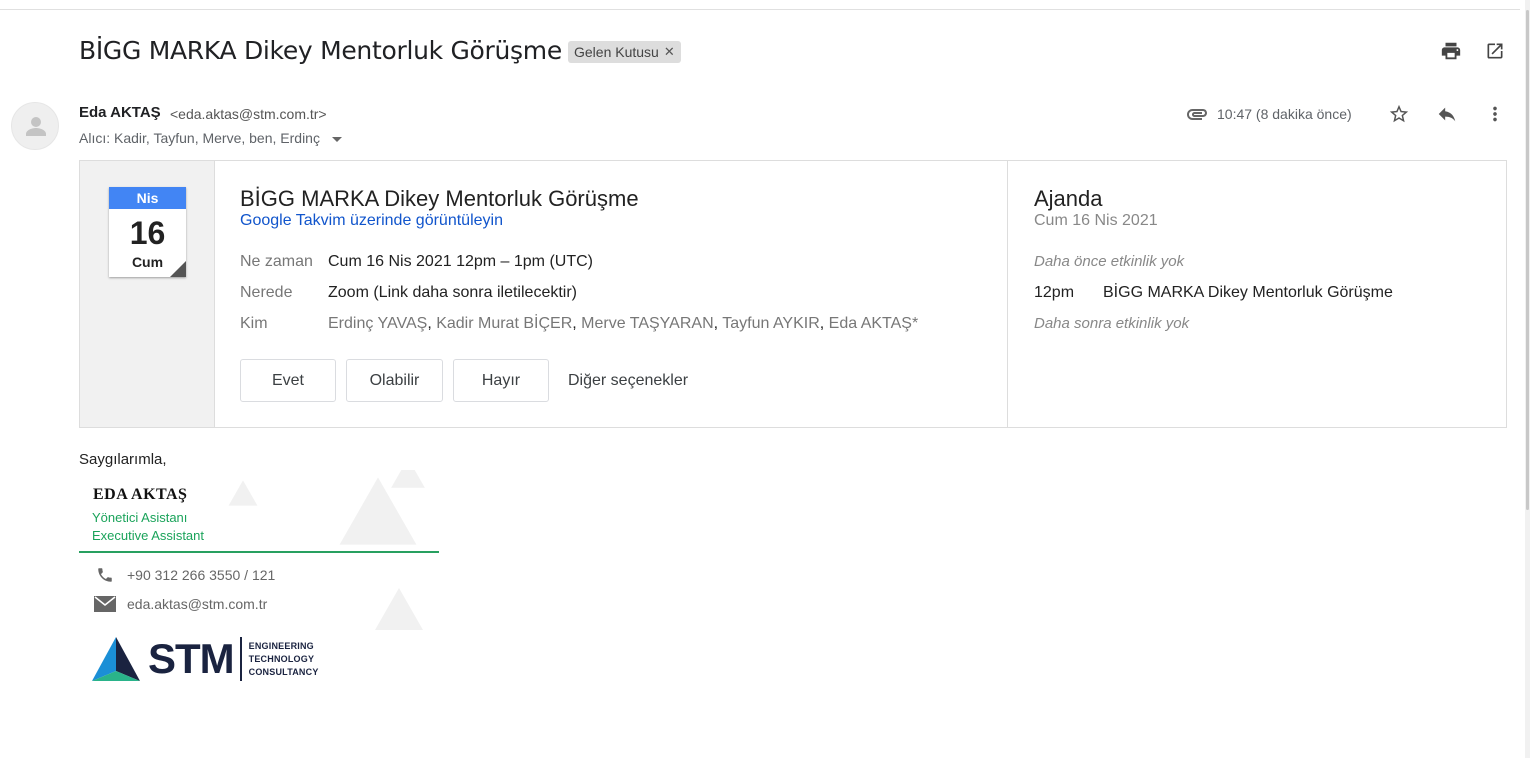 This screenshot has width=1530, height=758. I want to click on recipients: Alıcı: Kadir, Tayfun, Merve, ben, Erdinç, so click(210, 138).